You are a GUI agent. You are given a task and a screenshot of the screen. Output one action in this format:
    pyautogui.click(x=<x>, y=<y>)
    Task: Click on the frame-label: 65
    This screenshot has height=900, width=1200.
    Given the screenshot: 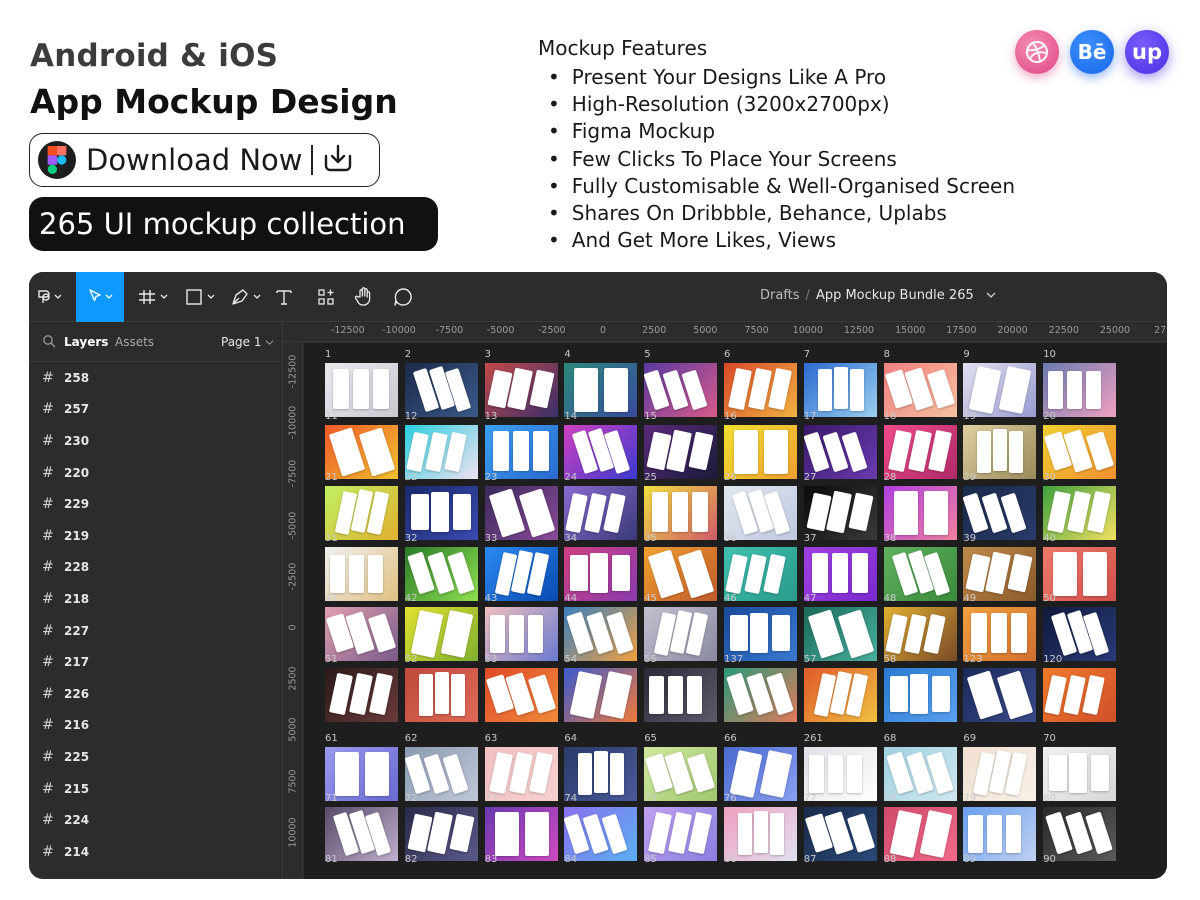 What is the action you would take?
    pyautogui.click(x=650, y=738)
    